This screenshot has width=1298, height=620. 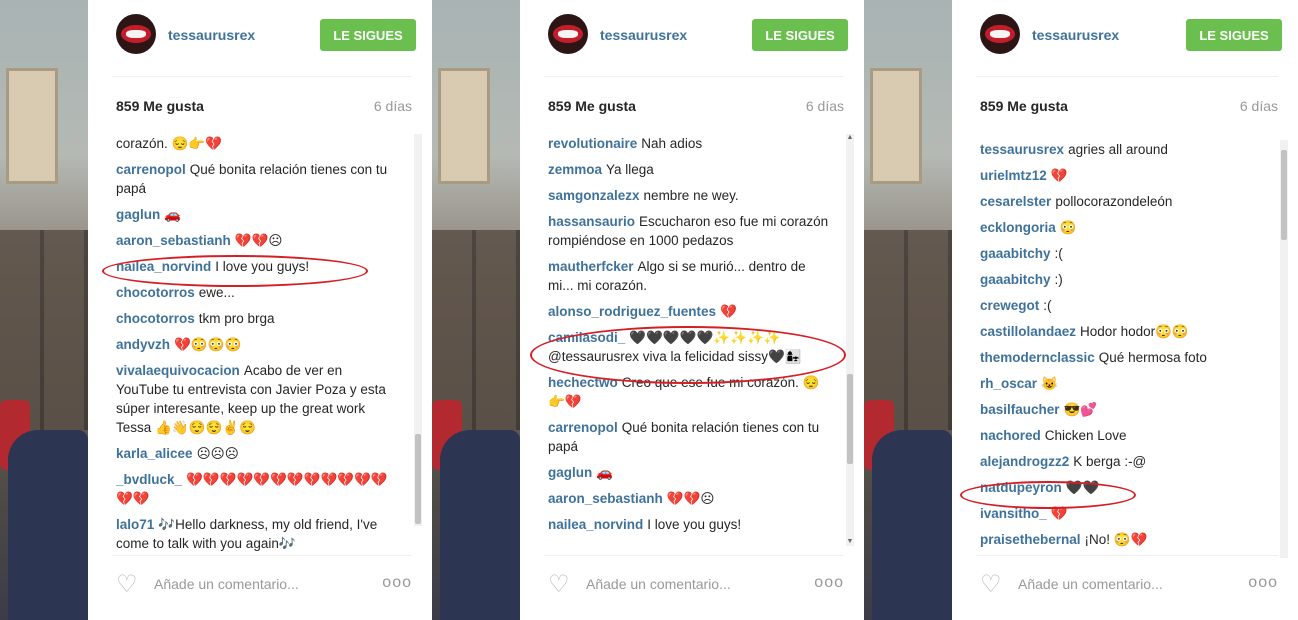 What do you see at coordinates (1028, 331) in the screenshot?
I see `comment-username: castillolandaez` at bounding box center [1028, 331].